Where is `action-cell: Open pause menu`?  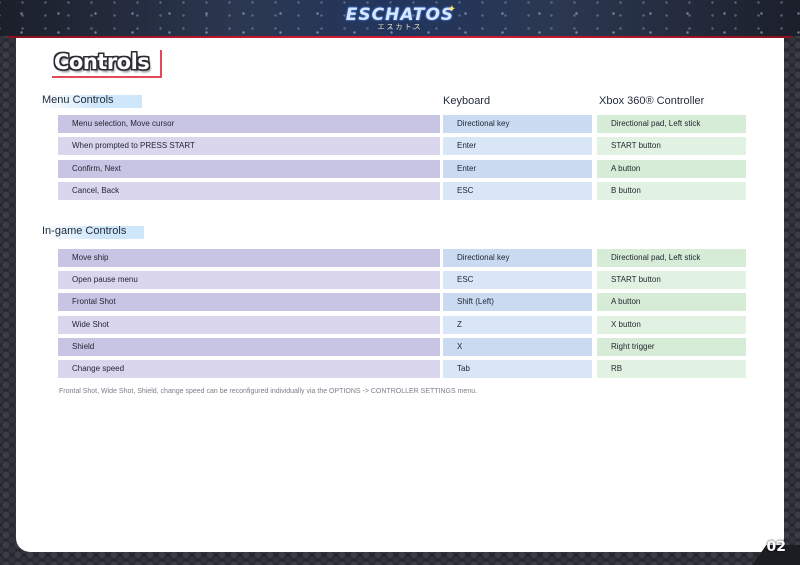
action-cell: Open pause menu is located at coordinates (249, 280).